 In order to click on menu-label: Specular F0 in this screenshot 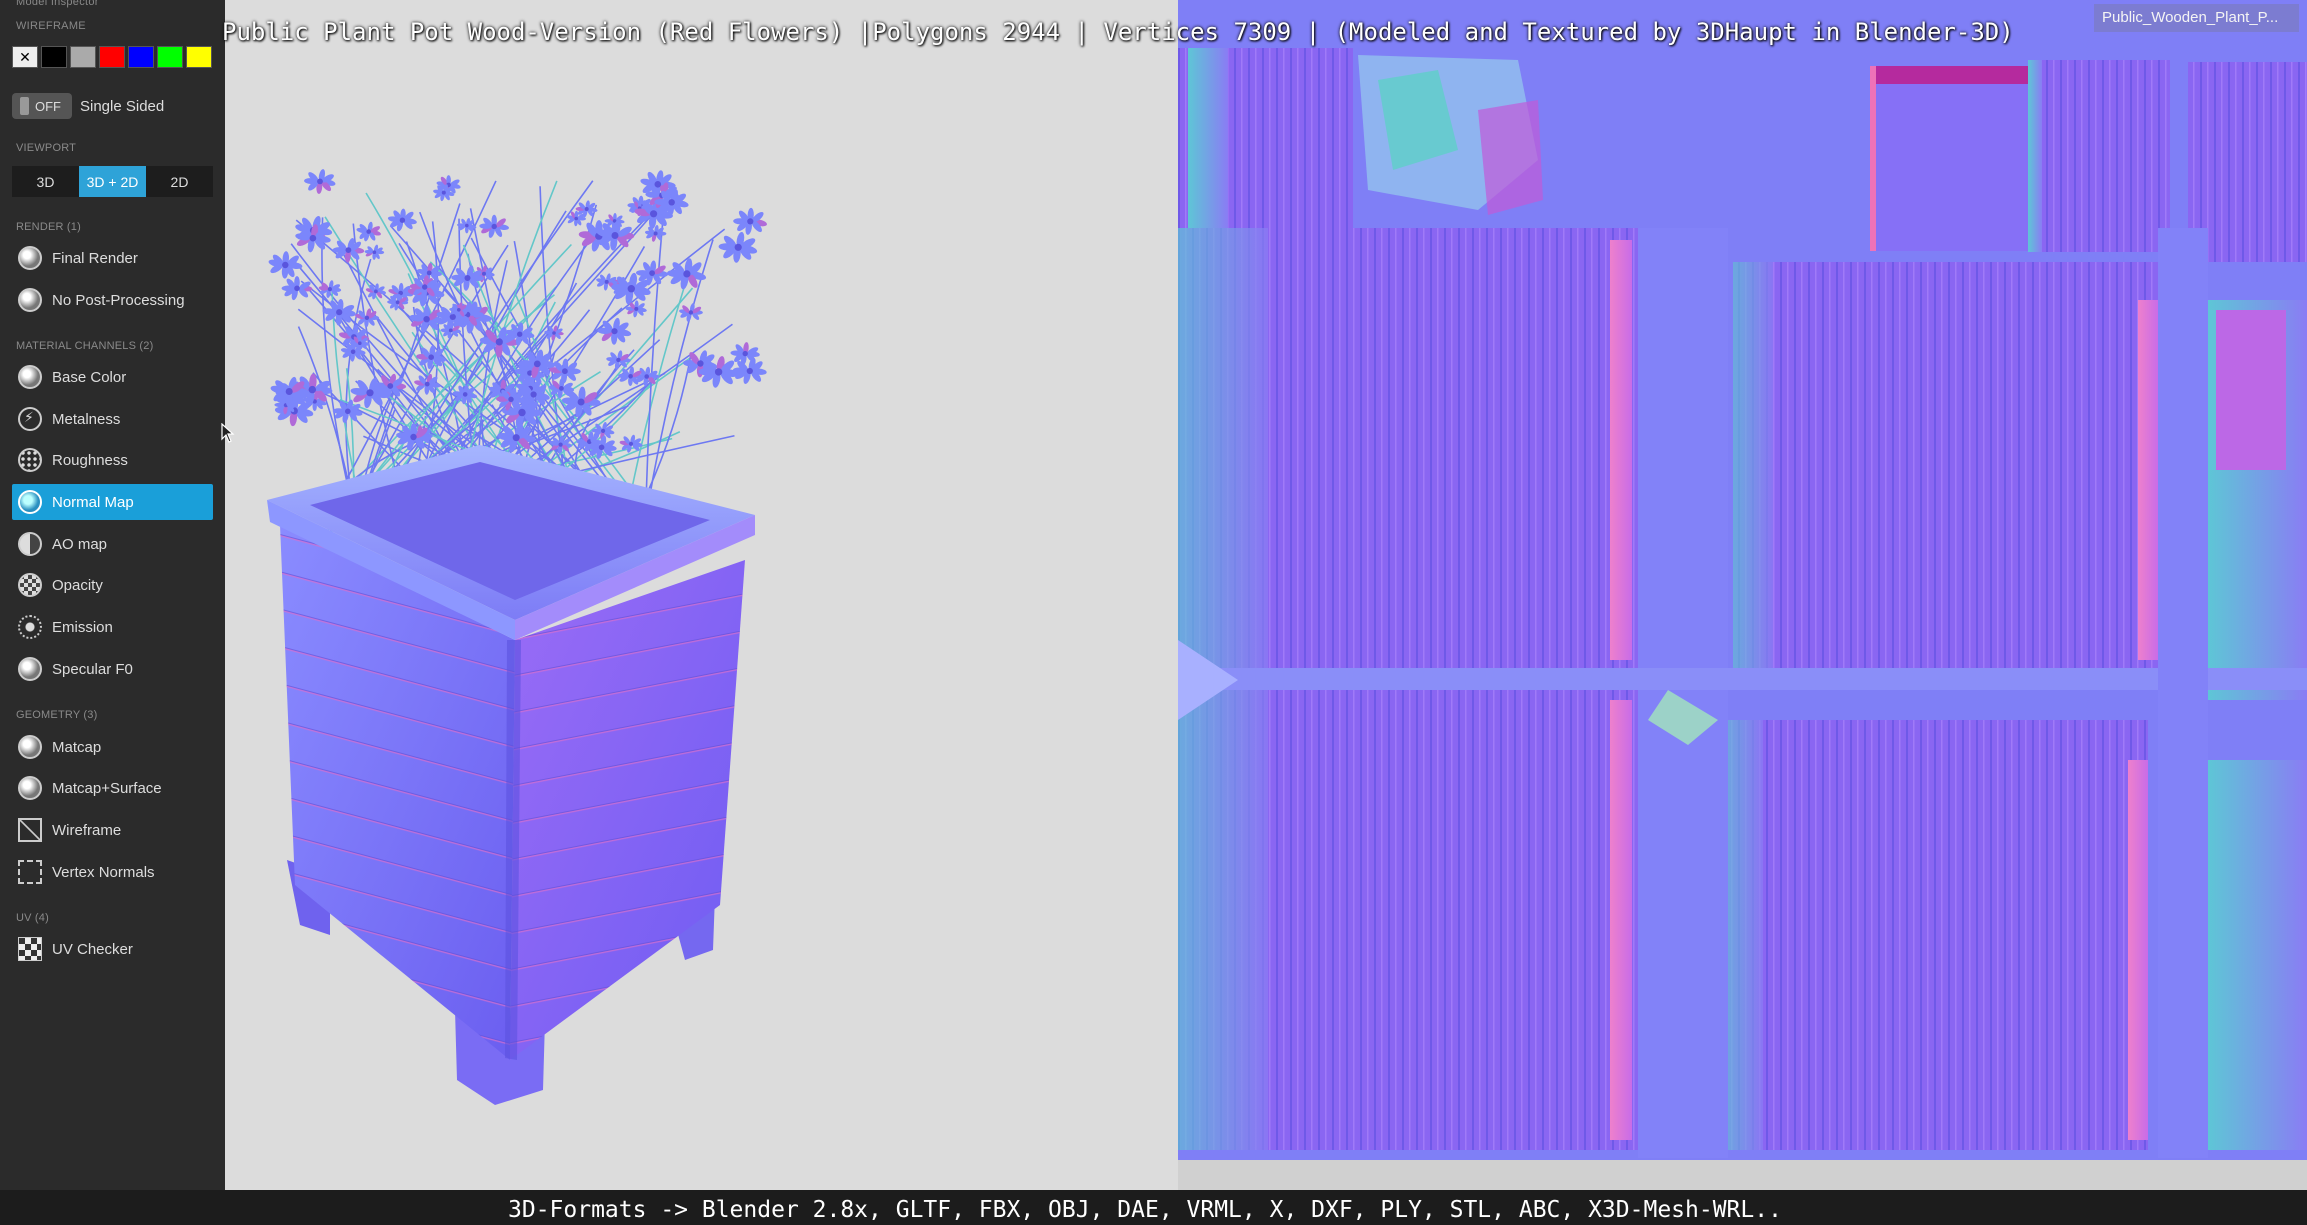, I will do `click(92, 669)`.